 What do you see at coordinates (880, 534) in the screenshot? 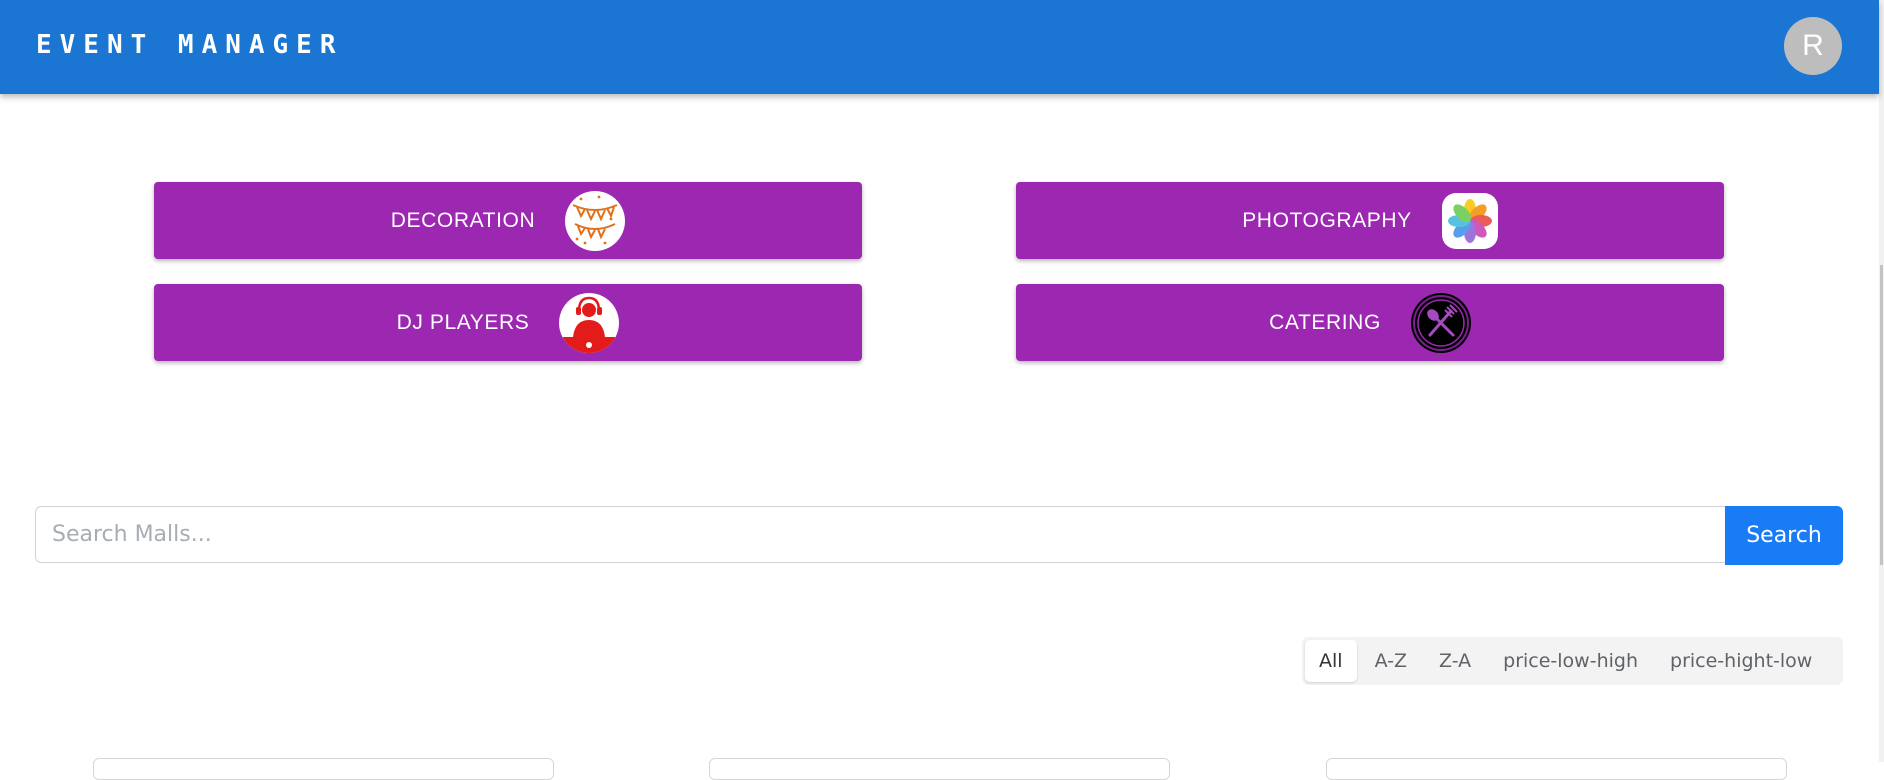
I see `search-input` at bounding box center [880, 534].